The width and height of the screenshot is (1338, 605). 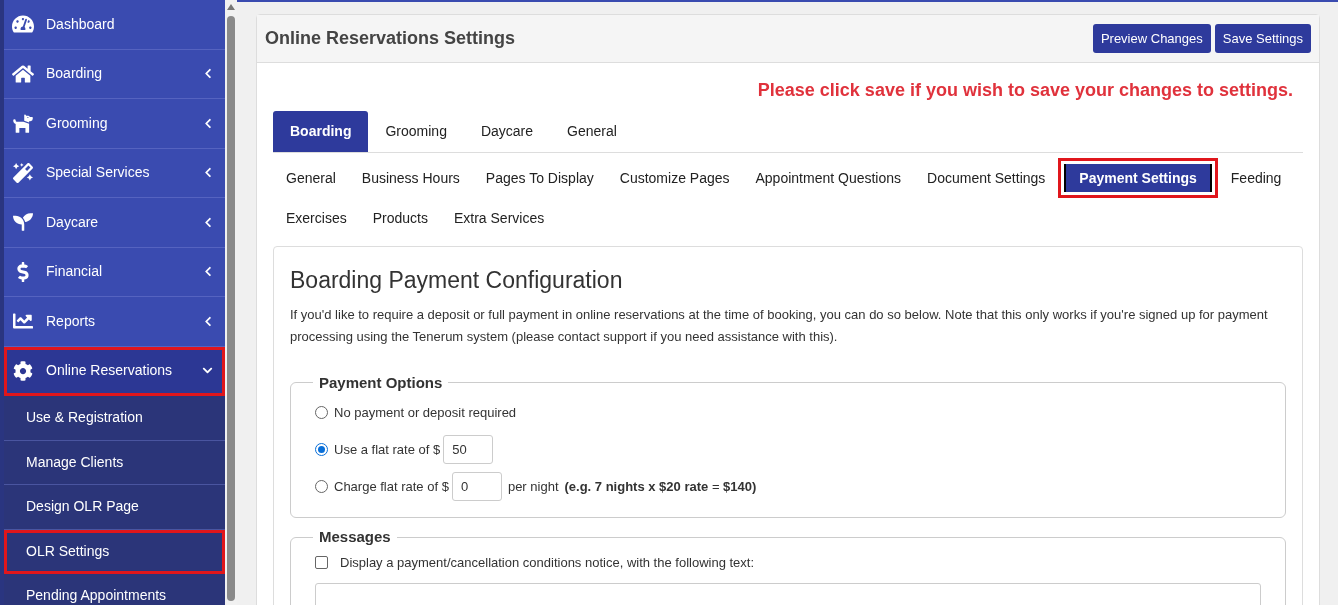 I want to click on group-legend: Payment Options, so click(x=381, y=382).